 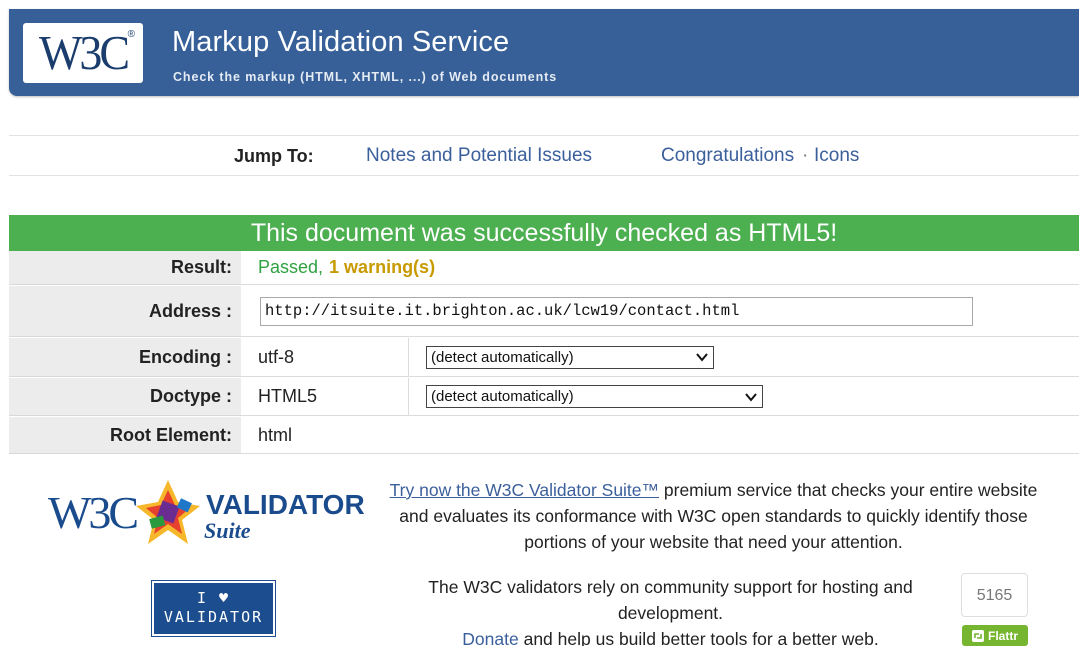 What do you see at coordinates (285, 504) in the screenshot?
I see `suite-logo-validator: VALIDATOR` at bounding box center [285, 504].